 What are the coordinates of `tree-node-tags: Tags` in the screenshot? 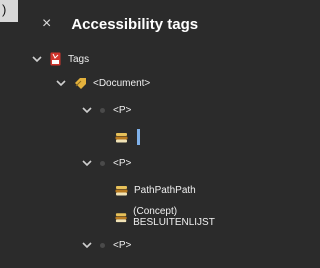 It's located at (60, 59).